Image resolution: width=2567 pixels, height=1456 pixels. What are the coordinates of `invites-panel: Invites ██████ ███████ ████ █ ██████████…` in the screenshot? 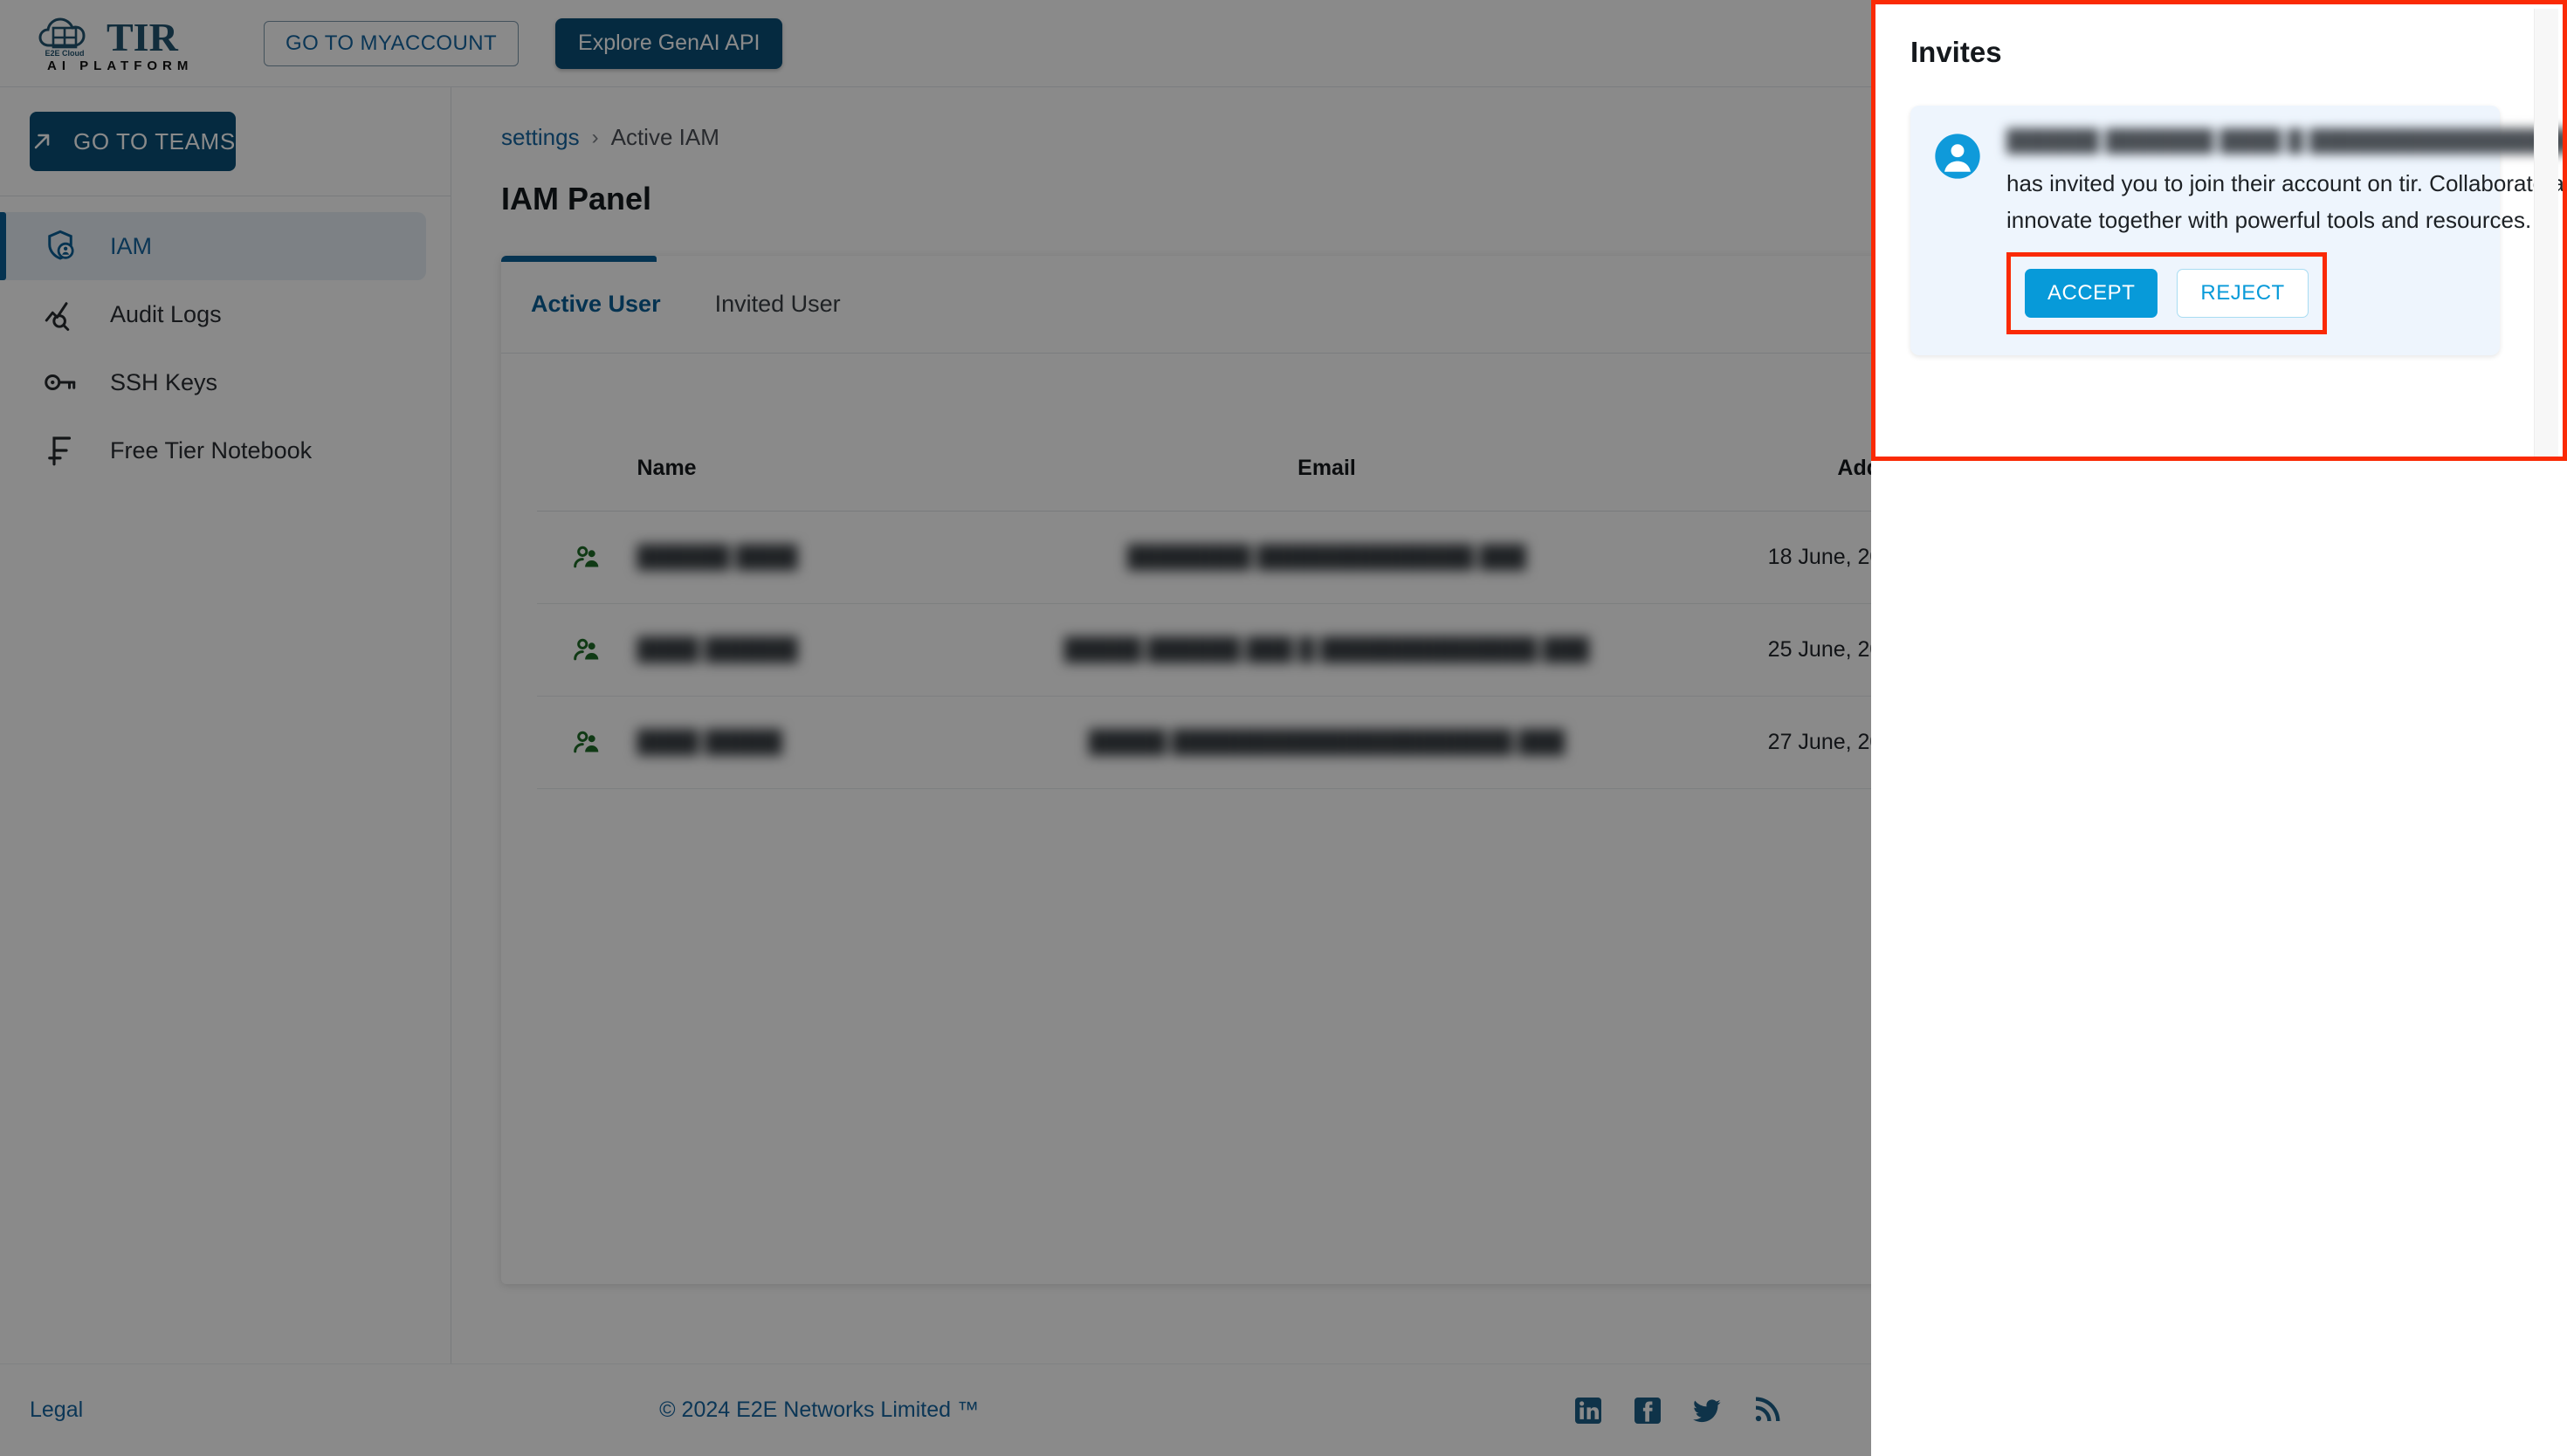 It's located at (2219, 230).